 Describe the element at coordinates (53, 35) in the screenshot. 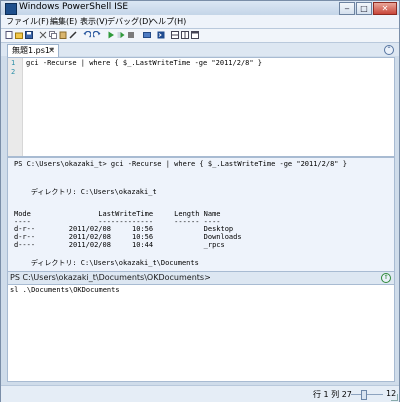

I see `copy-icon` at that location.